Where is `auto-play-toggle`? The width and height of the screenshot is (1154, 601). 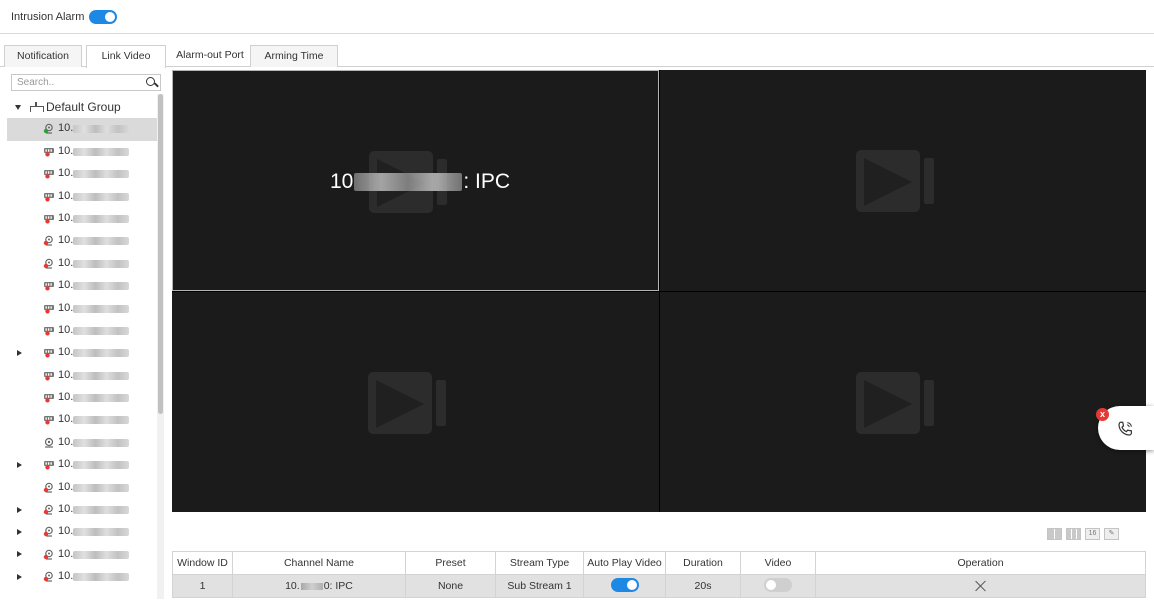
auto-play-toggle is located at coordinates (624, 584).